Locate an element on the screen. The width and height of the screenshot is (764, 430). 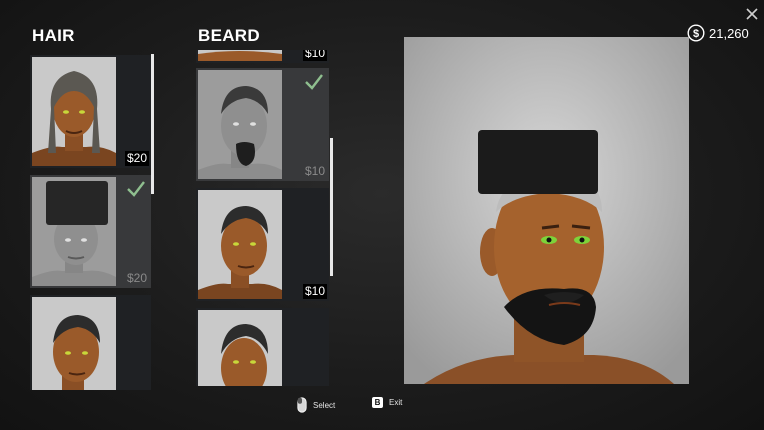
hair-list: $20 $20 is located at coordinates (90, 221).